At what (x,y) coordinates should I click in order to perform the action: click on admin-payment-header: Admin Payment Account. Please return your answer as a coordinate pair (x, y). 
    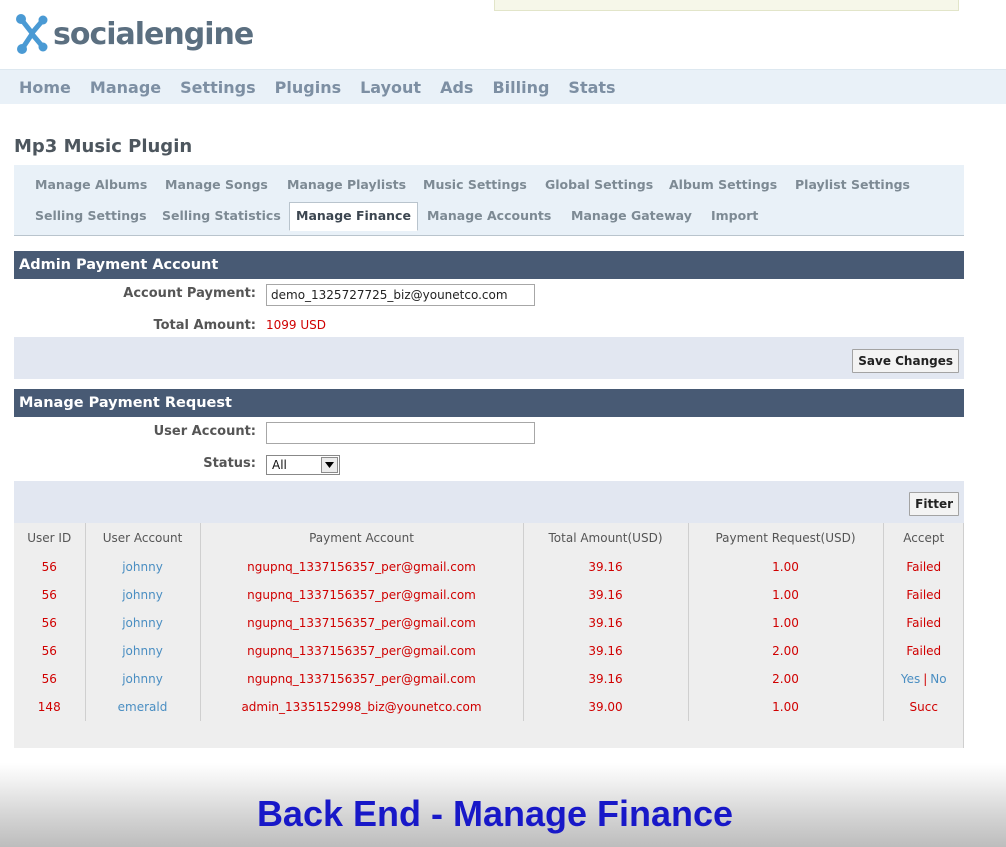
    Looking at the image, I should click on (489, 265).